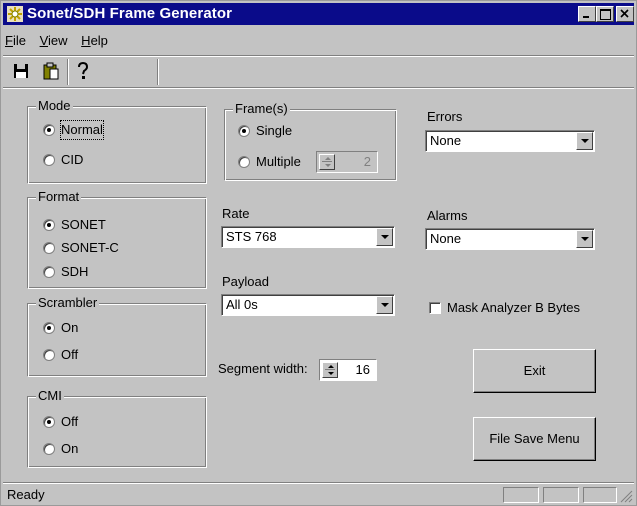 The height and width of the screenshot is (506, 637). I want to click on frame-count-spinner: 2, so click(347, 162).